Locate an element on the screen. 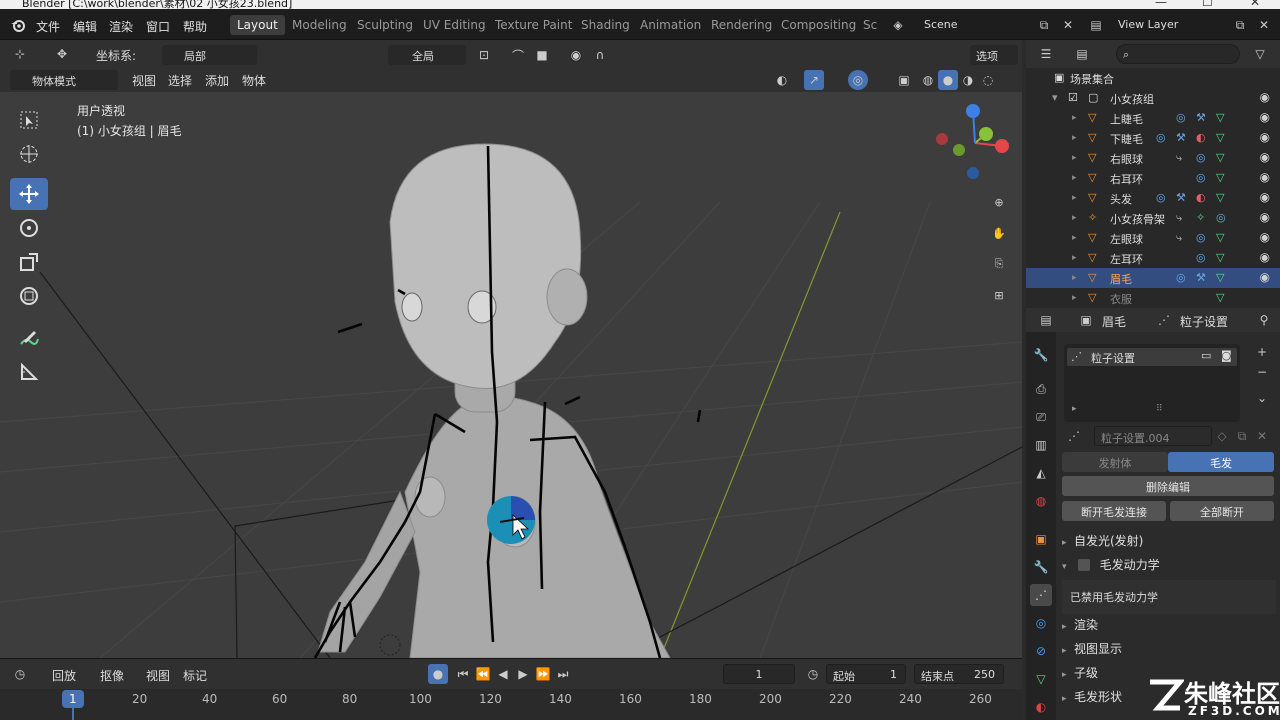 The image size is (1280, 720). tab-compositing: Compositing is located at coordinates (818, 25).